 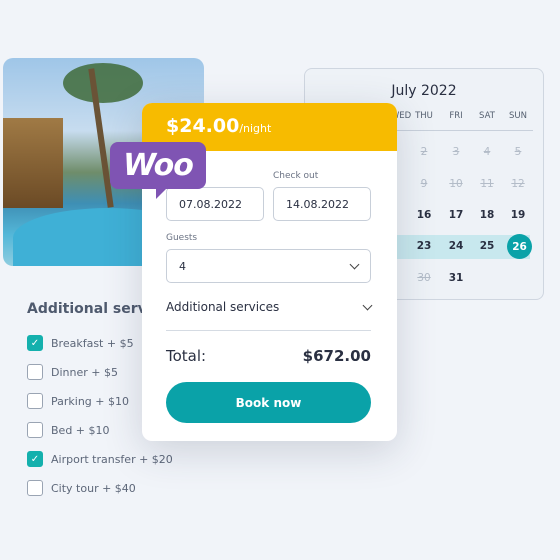 I want to click on checkout-field: 14.08.2022, so click(x=322, y=204).